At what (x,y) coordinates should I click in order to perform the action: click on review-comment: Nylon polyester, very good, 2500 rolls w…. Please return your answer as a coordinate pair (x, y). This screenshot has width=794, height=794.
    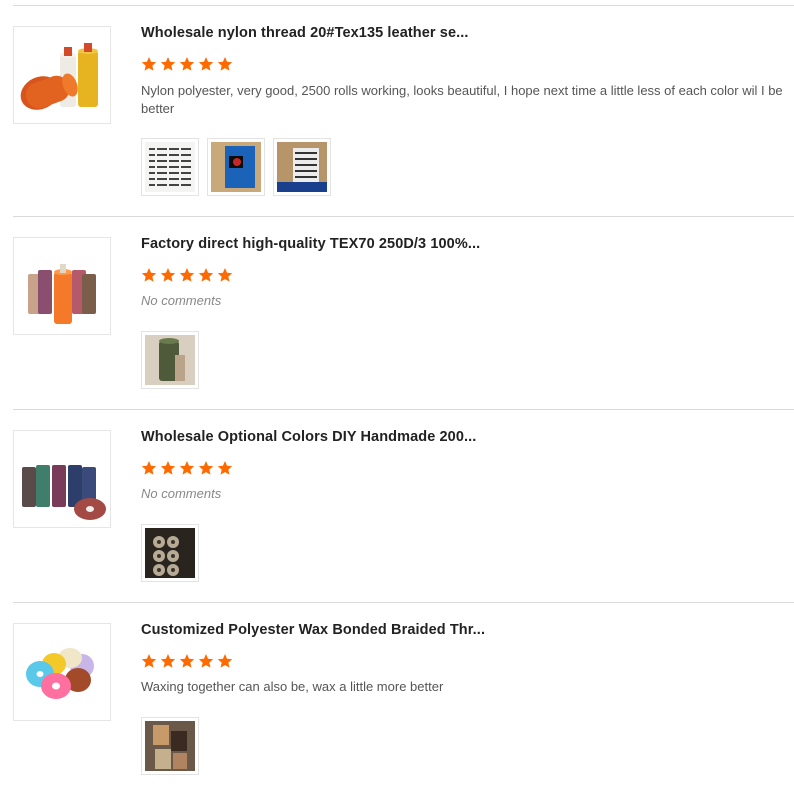
    Looking at the image, I should click on (462, 99).